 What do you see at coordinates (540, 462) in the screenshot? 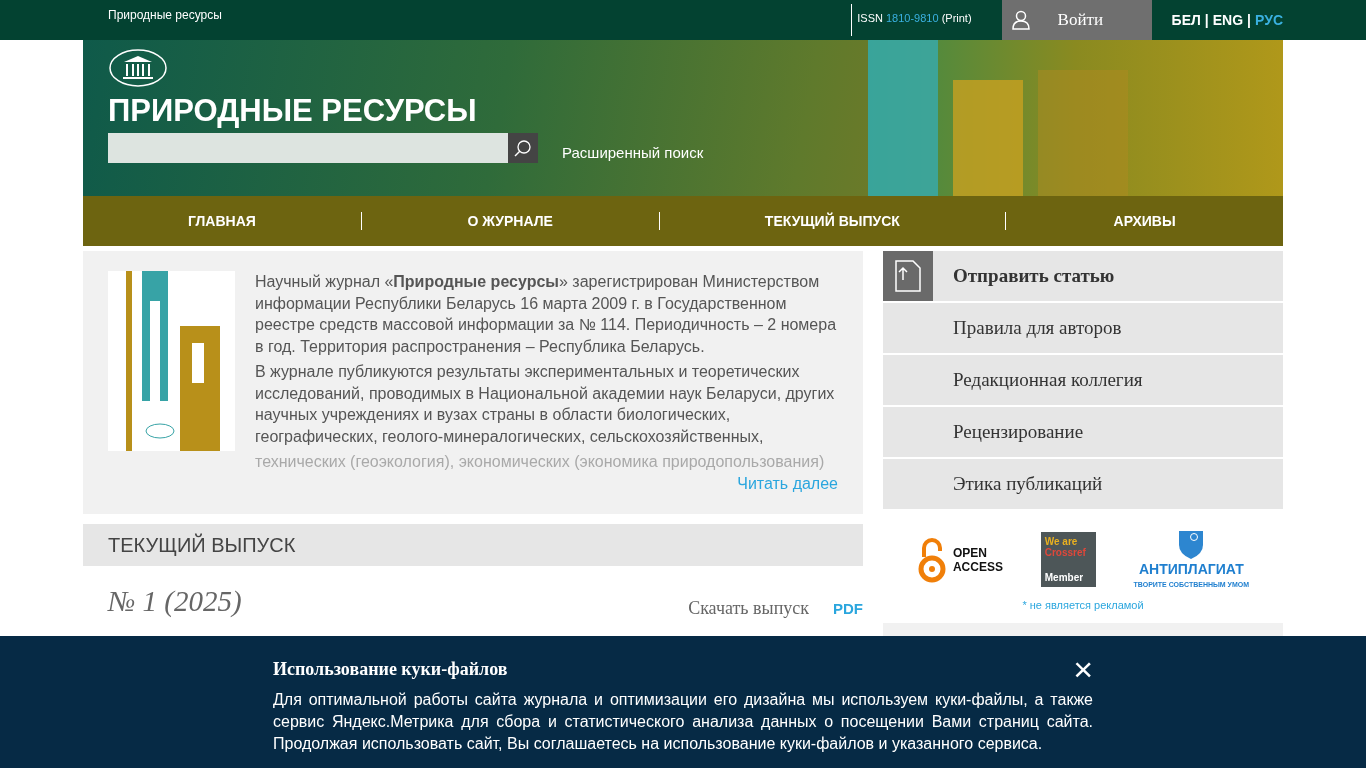
I see `faded-text: технических (геоэкология), экономических (экономика природопользования)` at bounding box center [540, 462].